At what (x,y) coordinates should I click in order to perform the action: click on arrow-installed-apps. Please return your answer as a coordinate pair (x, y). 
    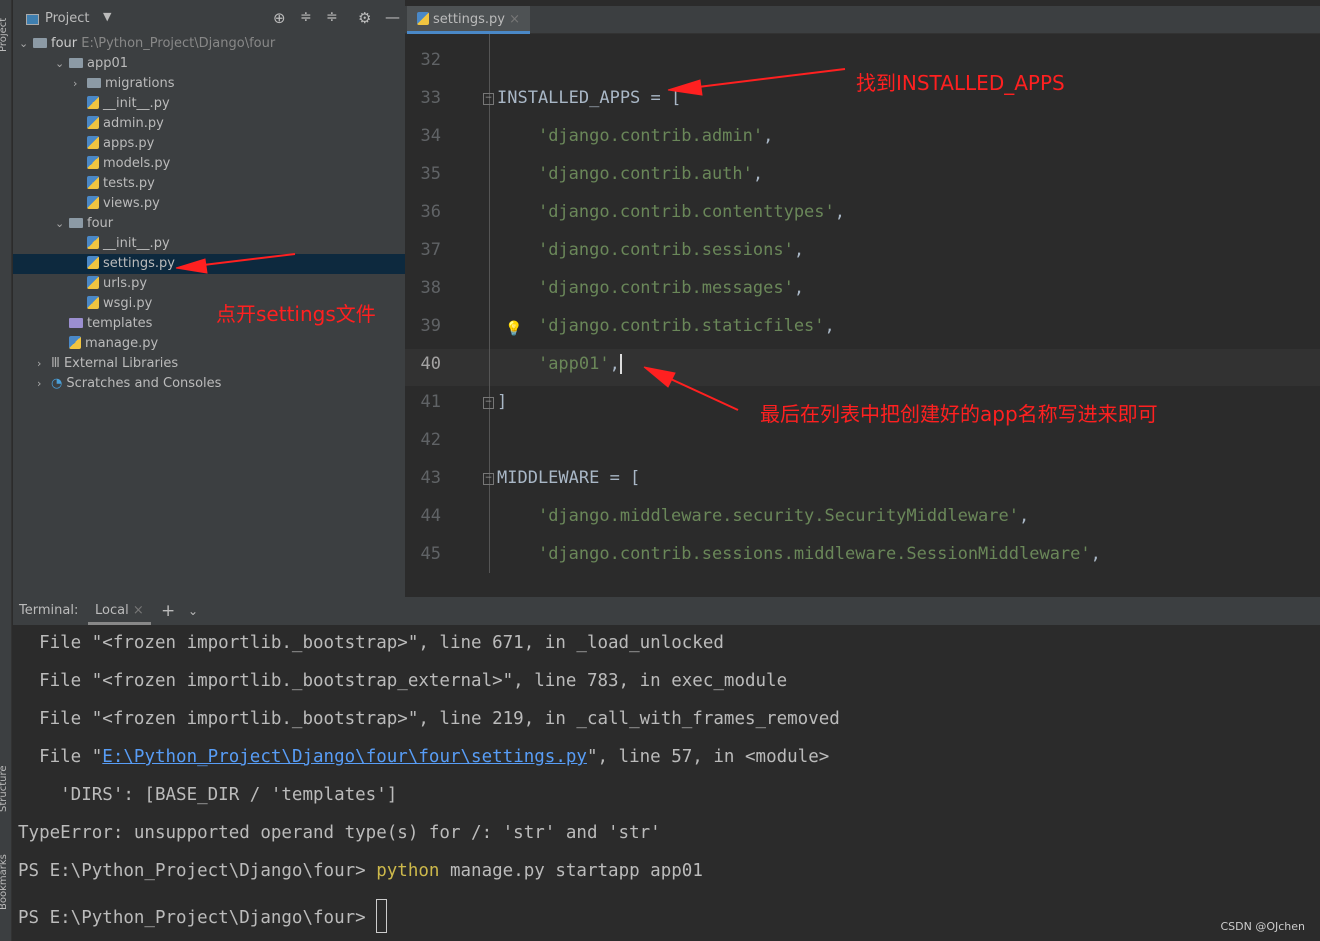
    Looking at the image, I should click on (767, 78).